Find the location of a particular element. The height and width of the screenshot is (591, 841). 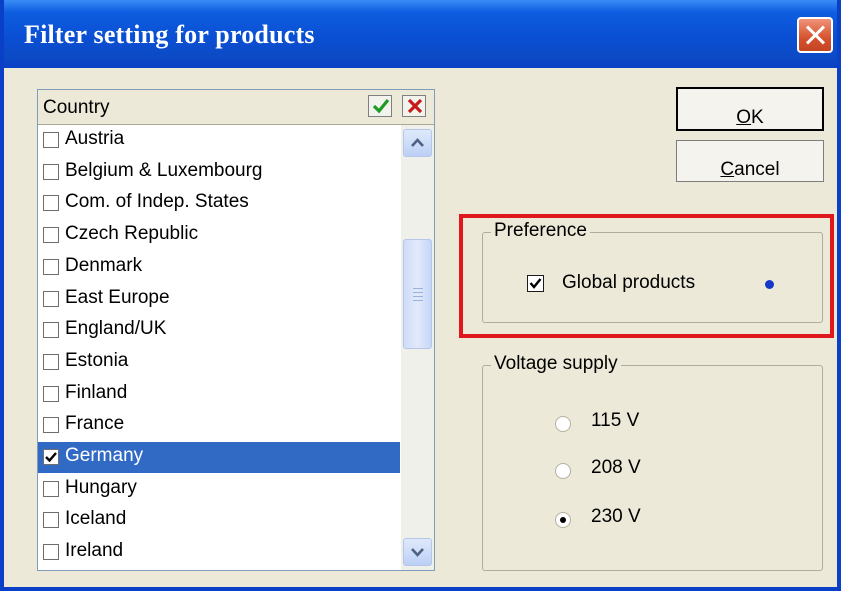

country-label: Denmark is located at coordinates (104, 265).